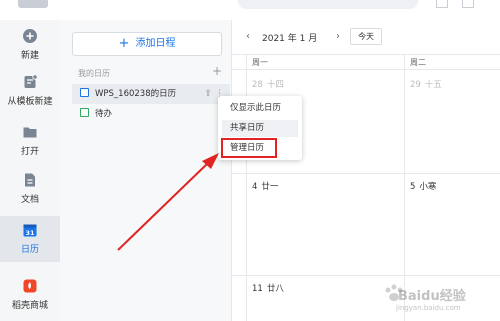 The image size is (500, 321). Describe the element at coordinates (250, 10) in the screenshot. I see `title-bar` at that location.